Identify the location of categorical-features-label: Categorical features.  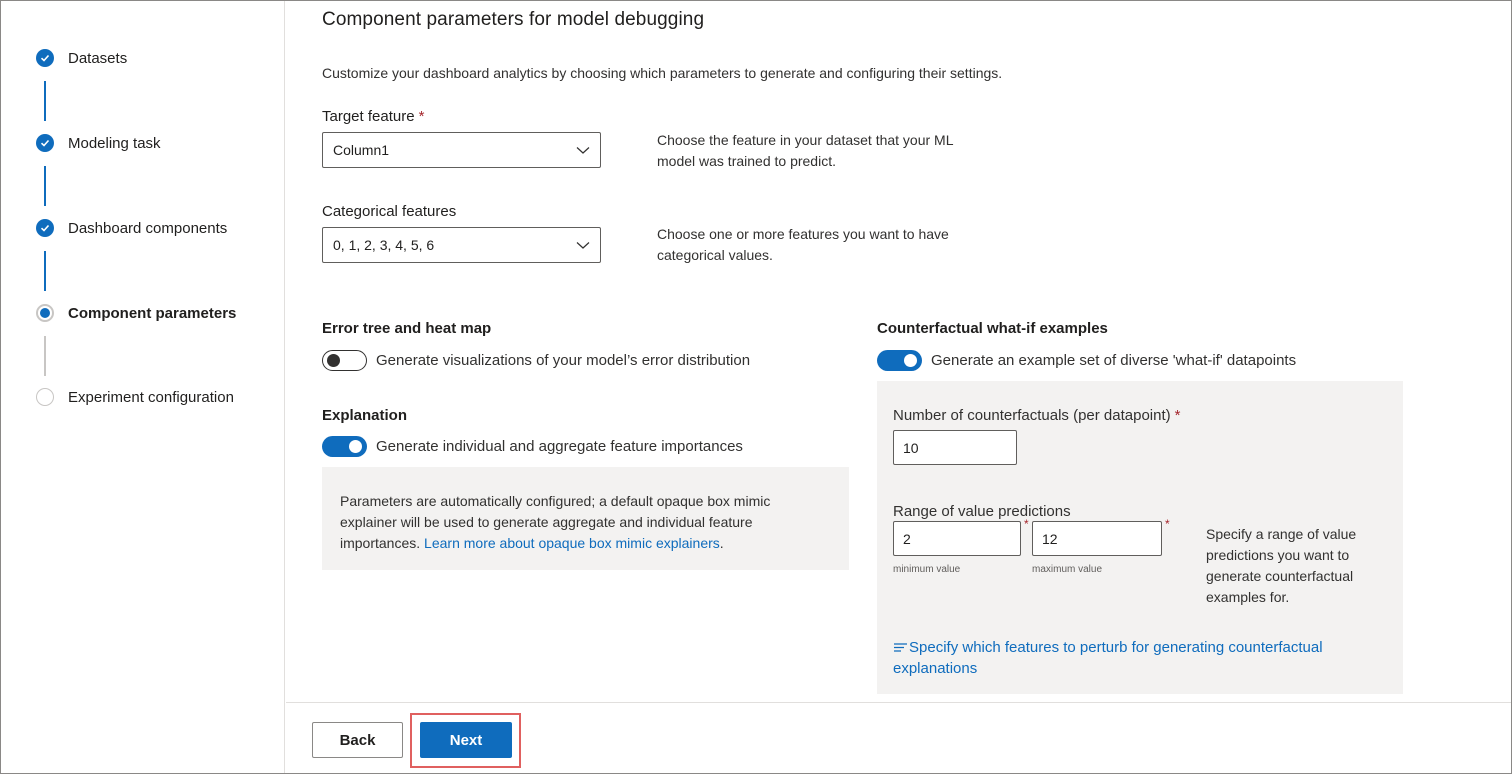
(389, 211).